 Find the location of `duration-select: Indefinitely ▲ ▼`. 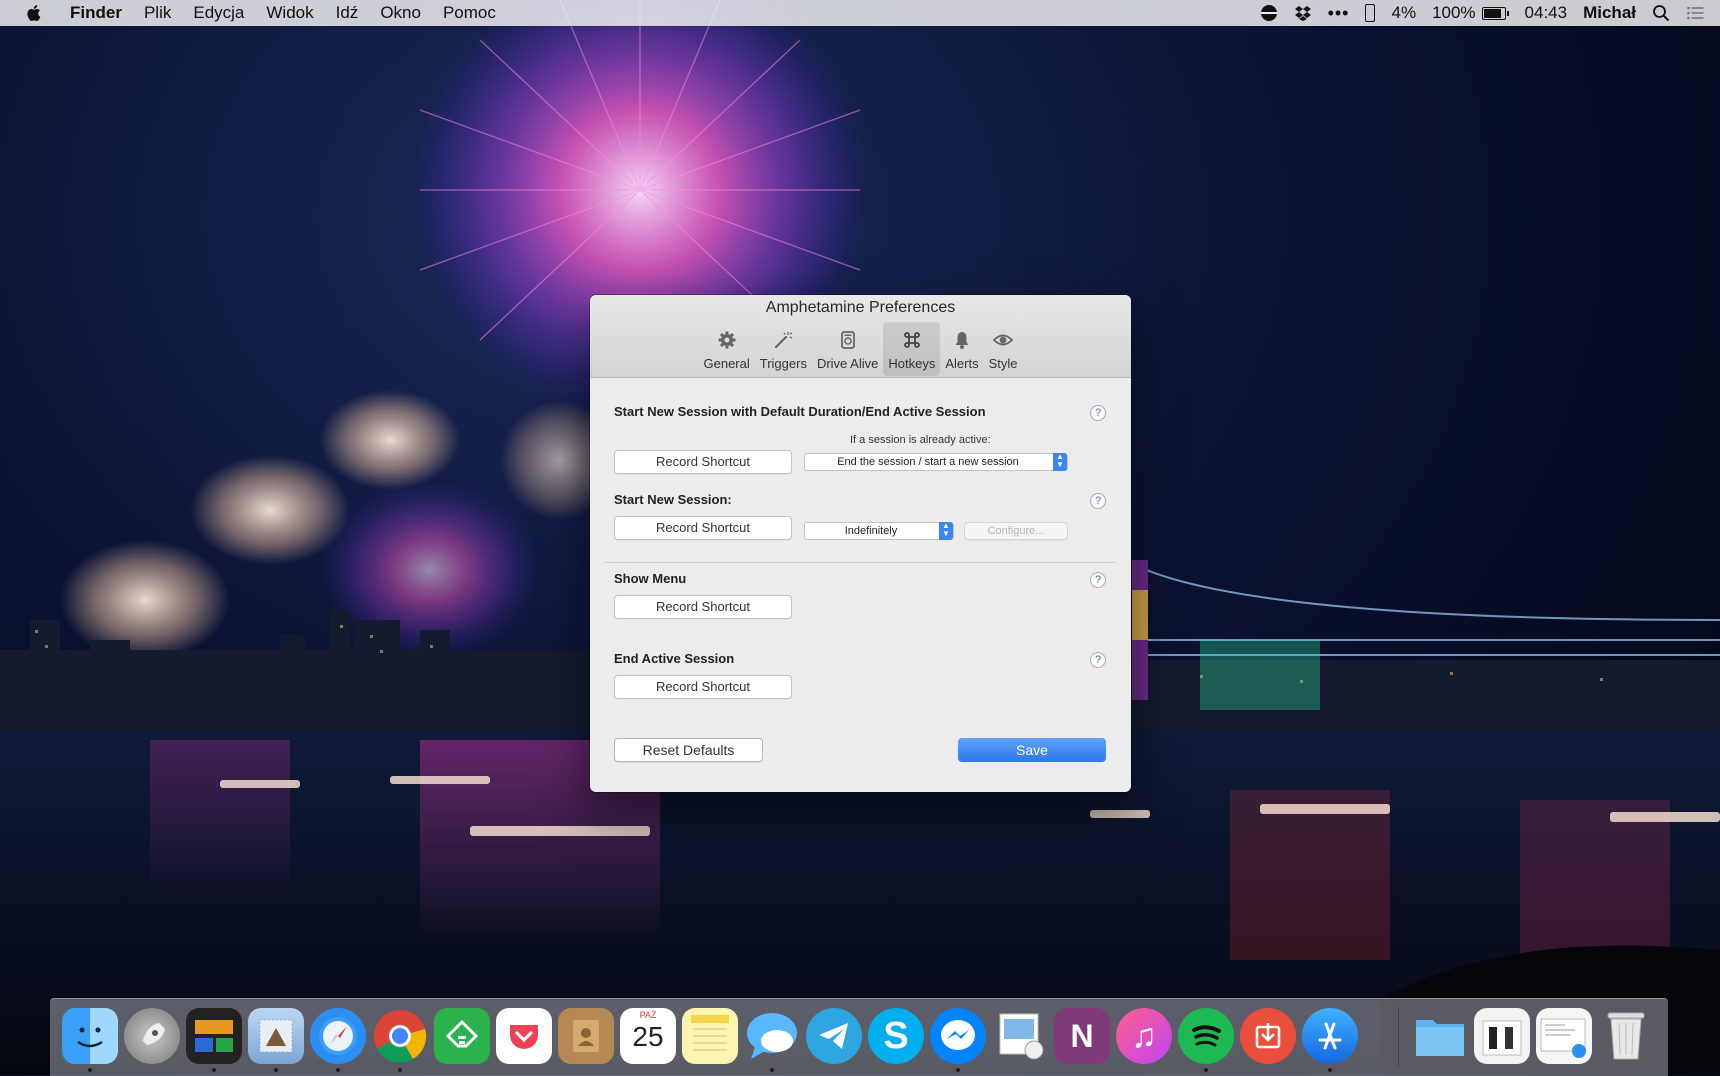

duration-select: Indefinitely ▲ ▼ is located at coordinates (879, 531).